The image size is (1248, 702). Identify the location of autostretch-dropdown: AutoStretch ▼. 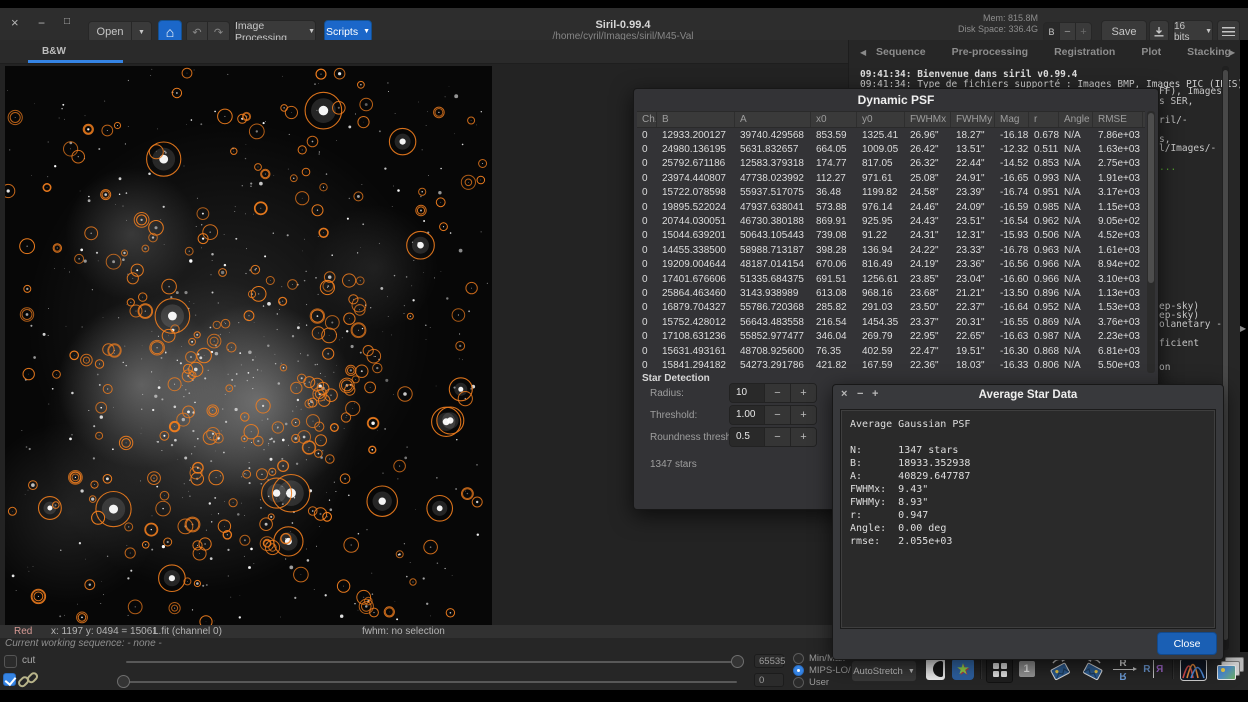
(884, 671).